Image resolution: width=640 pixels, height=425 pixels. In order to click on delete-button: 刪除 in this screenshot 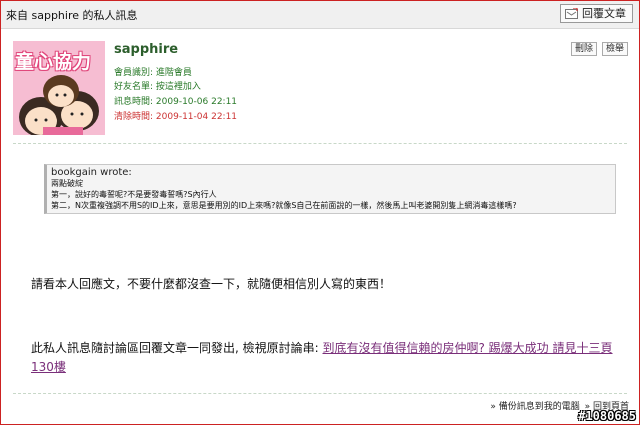, I will do `click(584, 49)`.